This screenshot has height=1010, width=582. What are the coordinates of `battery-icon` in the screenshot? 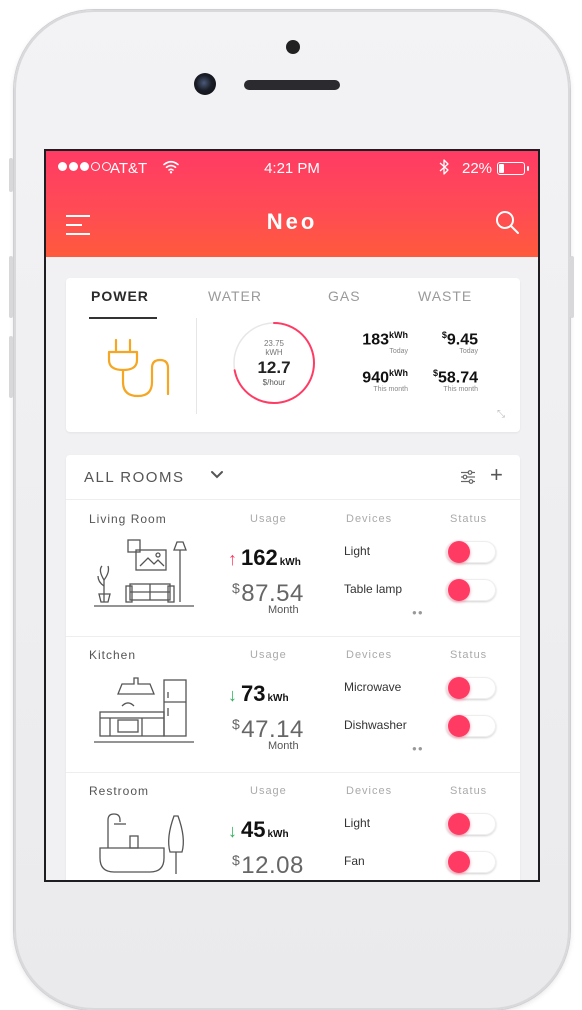 It's located at (513, 168).